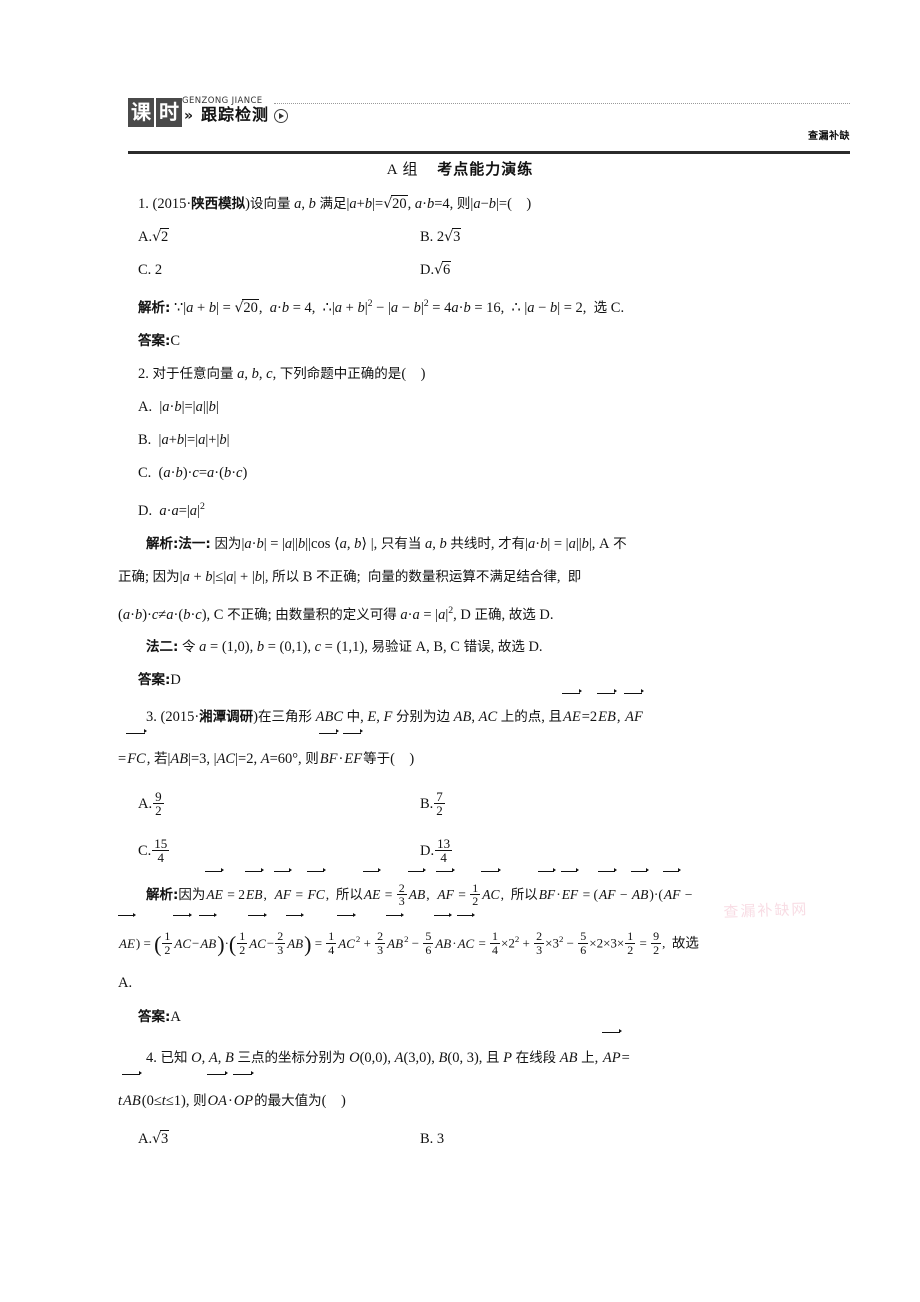 This screenshot has height=1302, width=920. Describe the element at coordinates (476, 237) in the screenshot. I see `question-1-options-row-1: A.√2 B. 2√3` at that location.